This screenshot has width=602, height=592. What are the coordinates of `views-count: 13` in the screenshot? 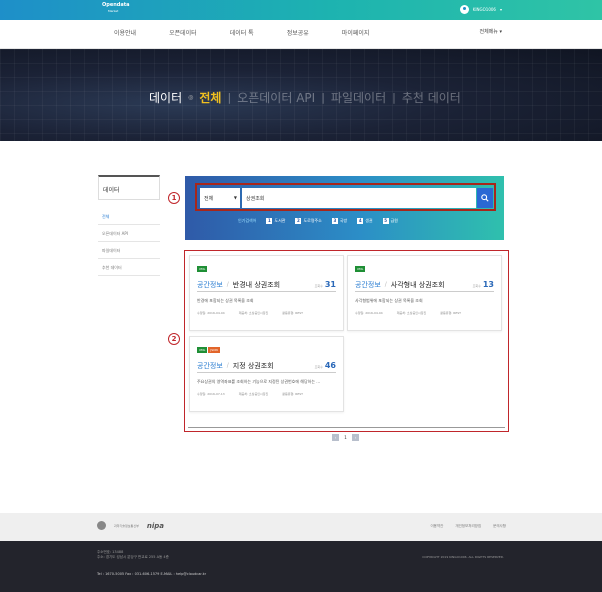 It's located at (488, 284).